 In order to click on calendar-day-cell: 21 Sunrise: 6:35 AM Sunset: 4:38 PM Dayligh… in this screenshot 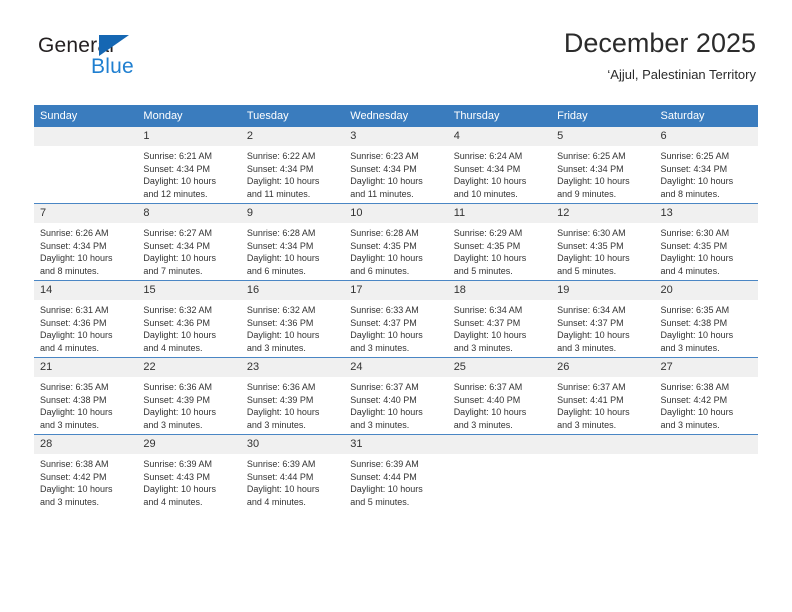, I will do `click(86, 396)`.